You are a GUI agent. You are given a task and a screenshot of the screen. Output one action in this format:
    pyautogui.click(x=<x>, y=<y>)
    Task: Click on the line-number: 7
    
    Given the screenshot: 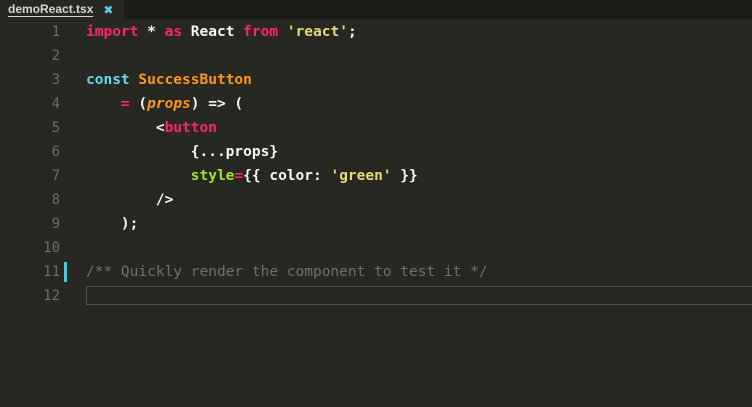 What is the action you would take?
    pyautogui.click(x=55, y=176)
    